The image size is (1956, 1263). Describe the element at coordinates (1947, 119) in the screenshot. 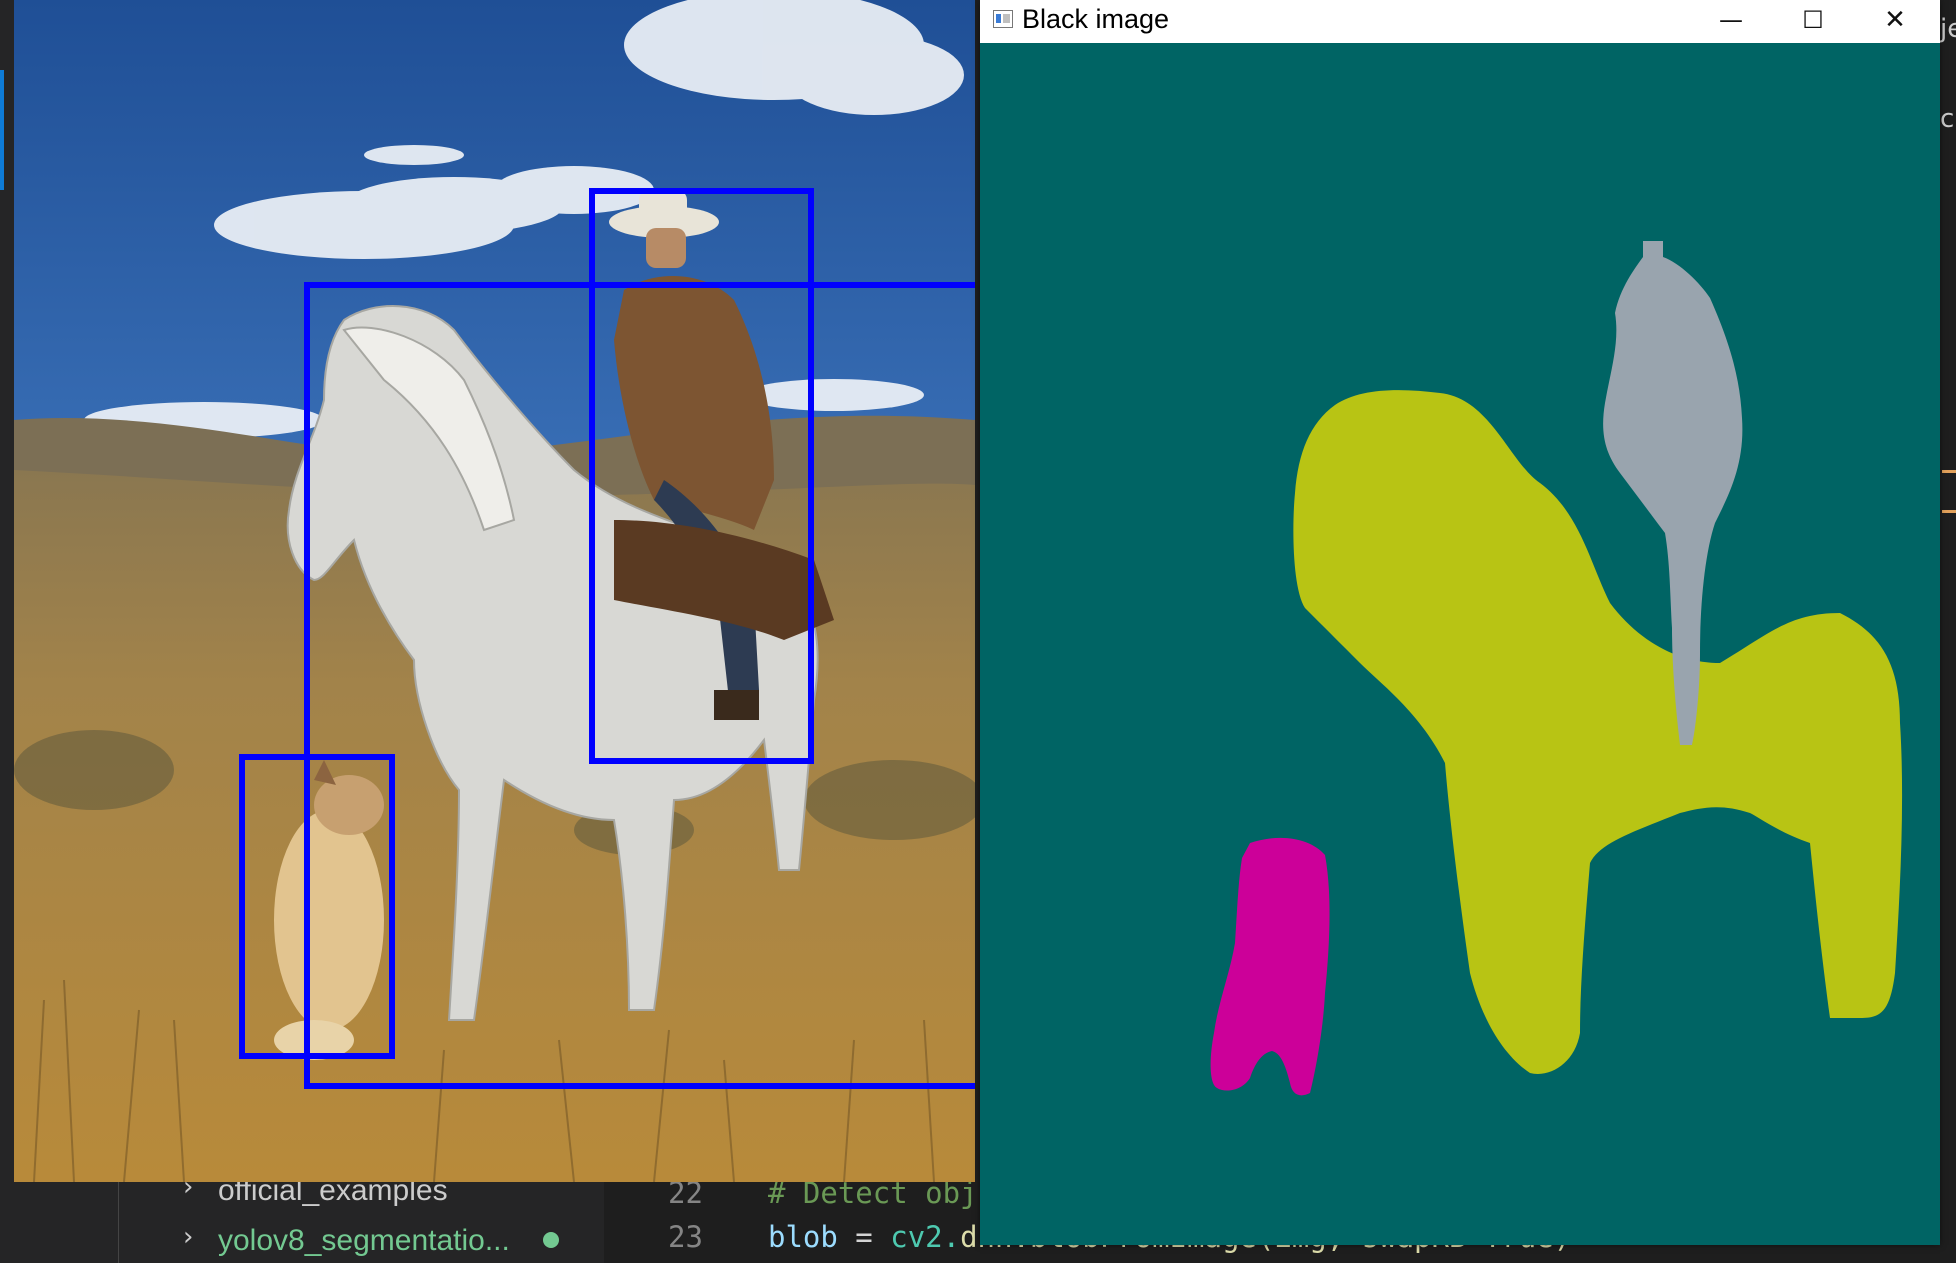

I see `text-fragment: c` at that location.